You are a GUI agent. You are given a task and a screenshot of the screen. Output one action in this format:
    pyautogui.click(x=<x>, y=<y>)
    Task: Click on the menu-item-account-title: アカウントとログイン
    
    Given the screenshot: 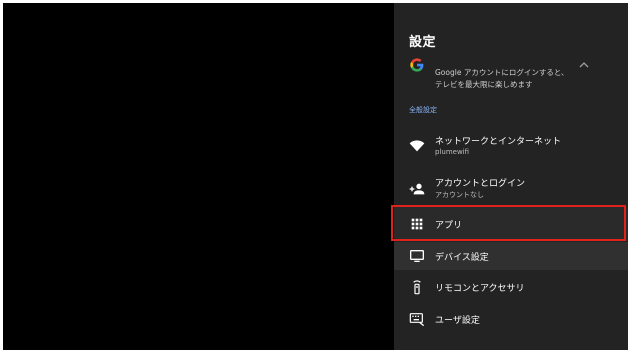 What is the action you would take?
    pyautogui.click(x=480, y=184)
    